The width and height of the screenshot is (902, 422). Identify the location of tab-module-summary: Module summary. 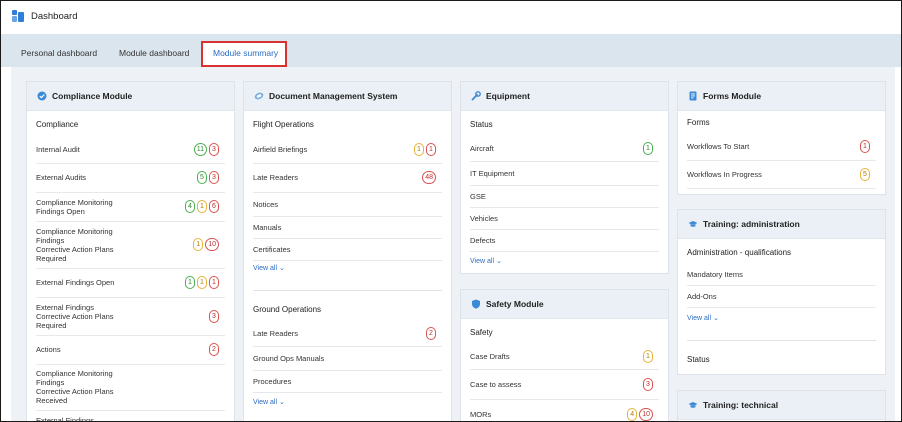
(245, 53).